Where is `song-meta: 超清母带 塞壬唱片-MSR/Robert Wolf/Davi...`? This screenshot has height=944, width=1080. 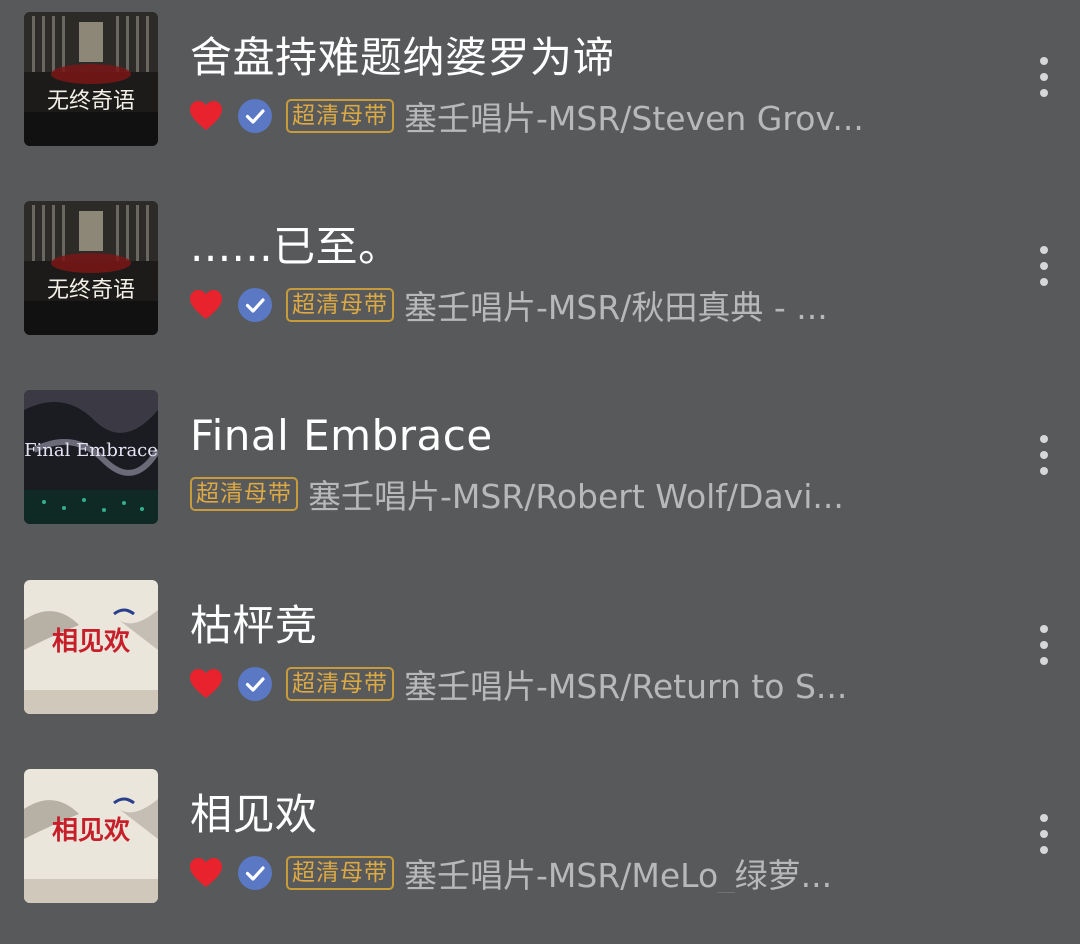 song-meta: 超清母带 塞壬唱片-MSR/Robert Wolf/Davi... is located at coordinates (590, 494).